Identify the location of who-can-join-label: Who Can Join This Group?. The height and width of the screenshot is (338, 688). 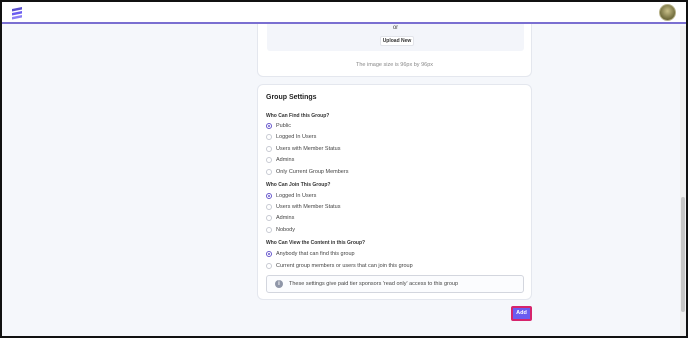
(298, 185).